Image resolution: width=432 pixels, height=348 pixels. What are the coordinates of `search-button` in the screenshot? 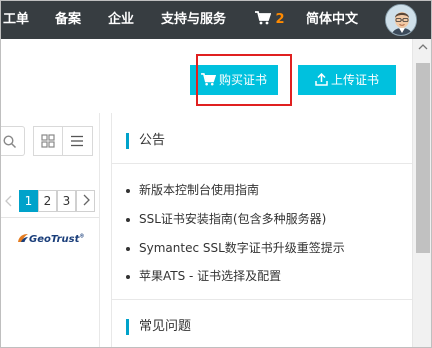 It's located at (13, 141).